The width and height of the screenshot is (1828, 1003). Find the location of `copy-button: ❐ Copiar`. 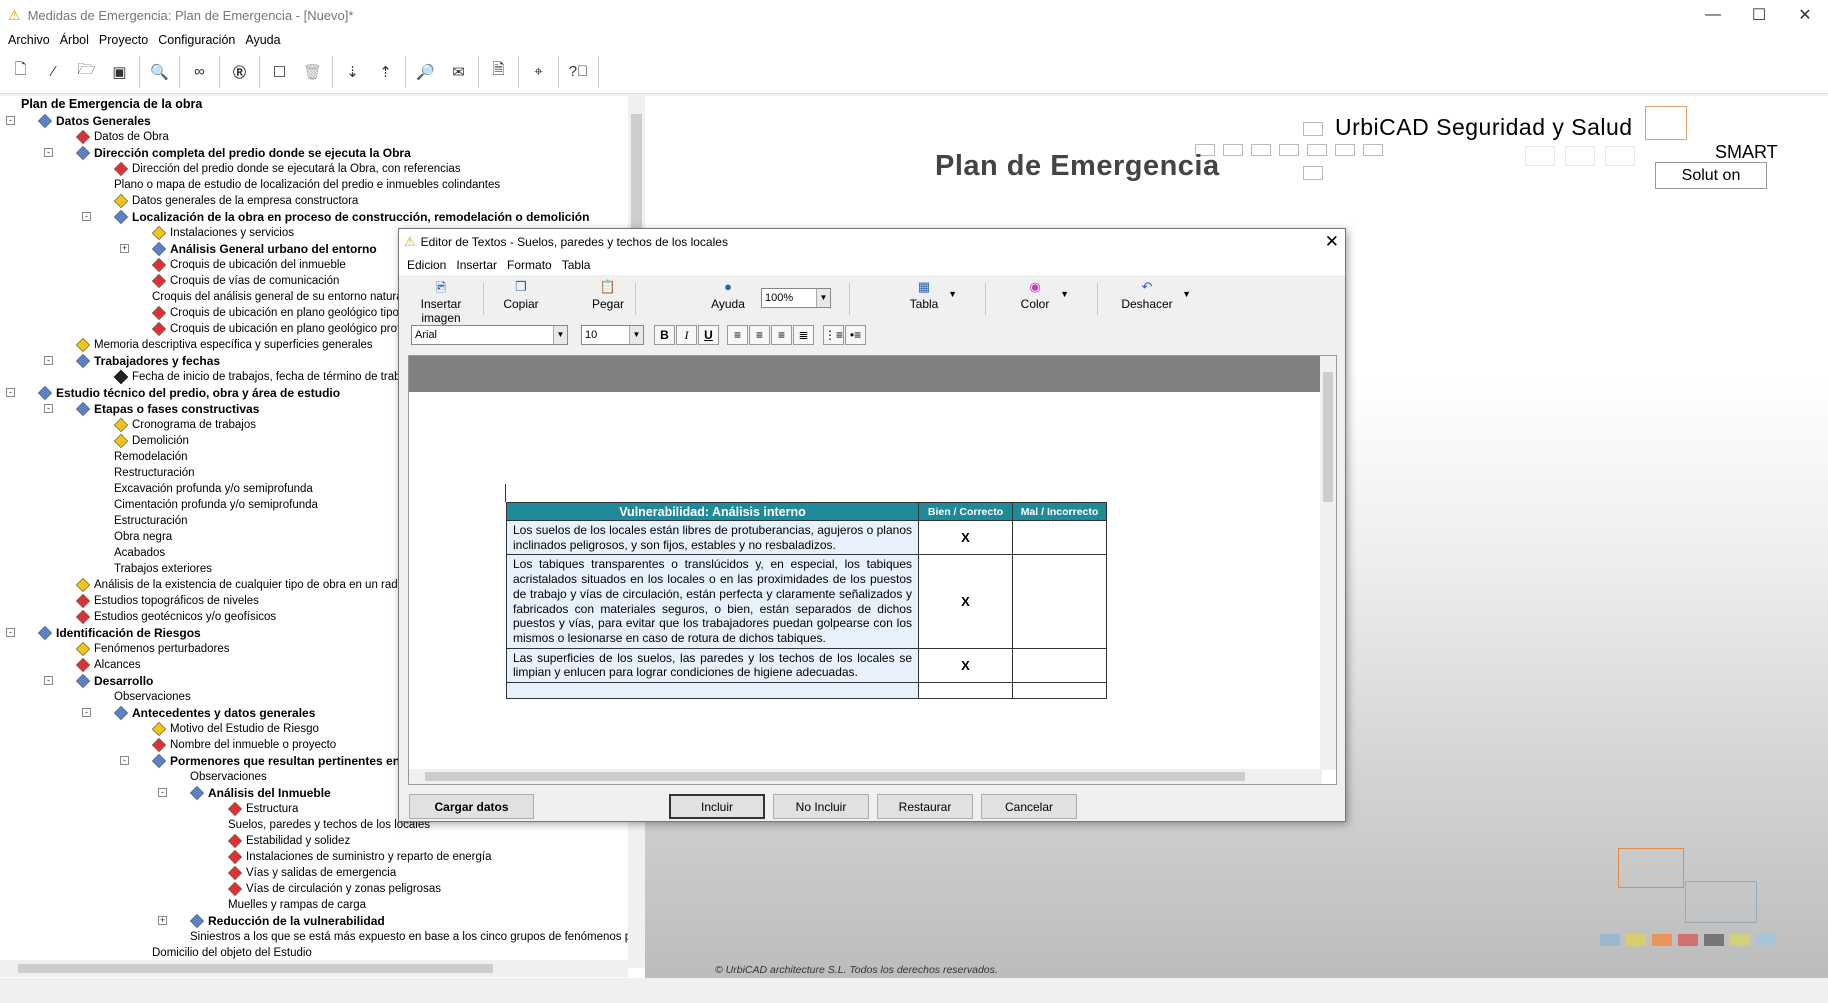

copy-button: ❐ Copiar is located at coordinates (521, 298).